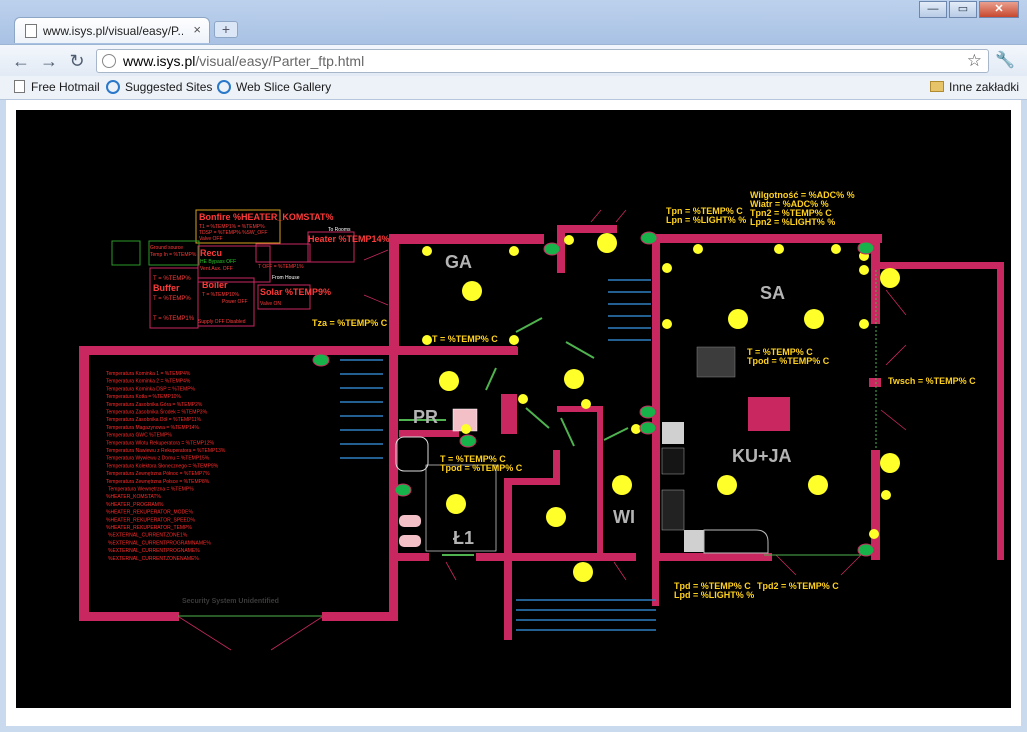 Image resolution: width=1027 pixels, height=732 pixels. What do you see at coordinates (792, 222) in the screenshot?
I see `reading-lpn2: Lpn2 = %LIGHT% %` at bounding box center [792, 222].